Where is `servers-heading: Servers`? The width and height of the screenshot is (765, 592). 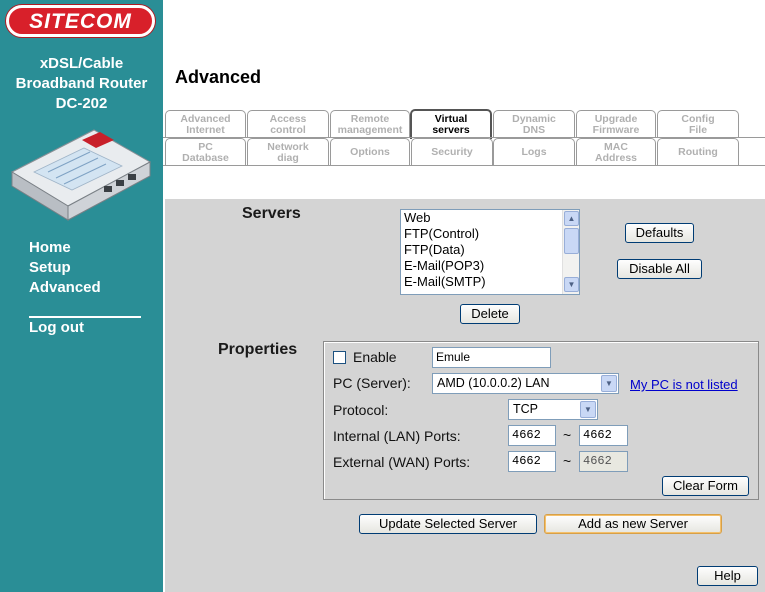 servers-heading: Servers is located at coordinates (271, 213).